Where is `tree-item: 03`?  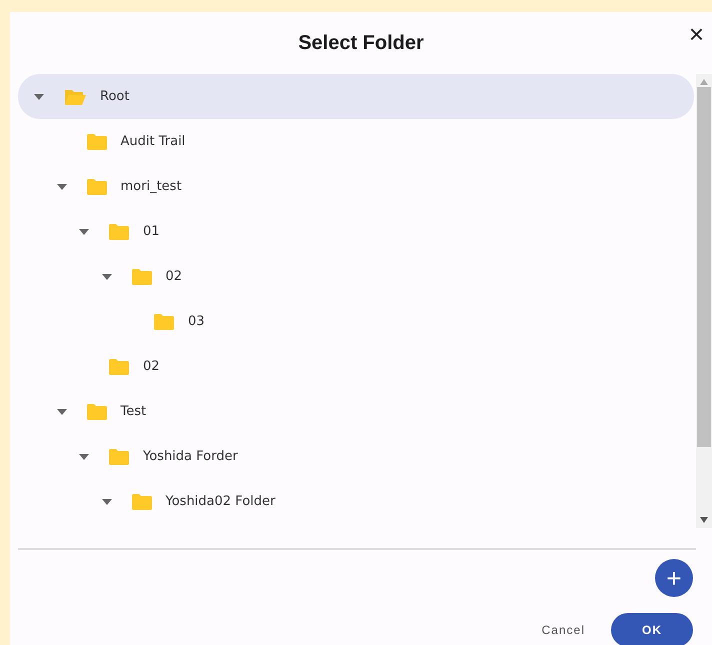 tree-item: 03 is located at coordinates (356, 321).